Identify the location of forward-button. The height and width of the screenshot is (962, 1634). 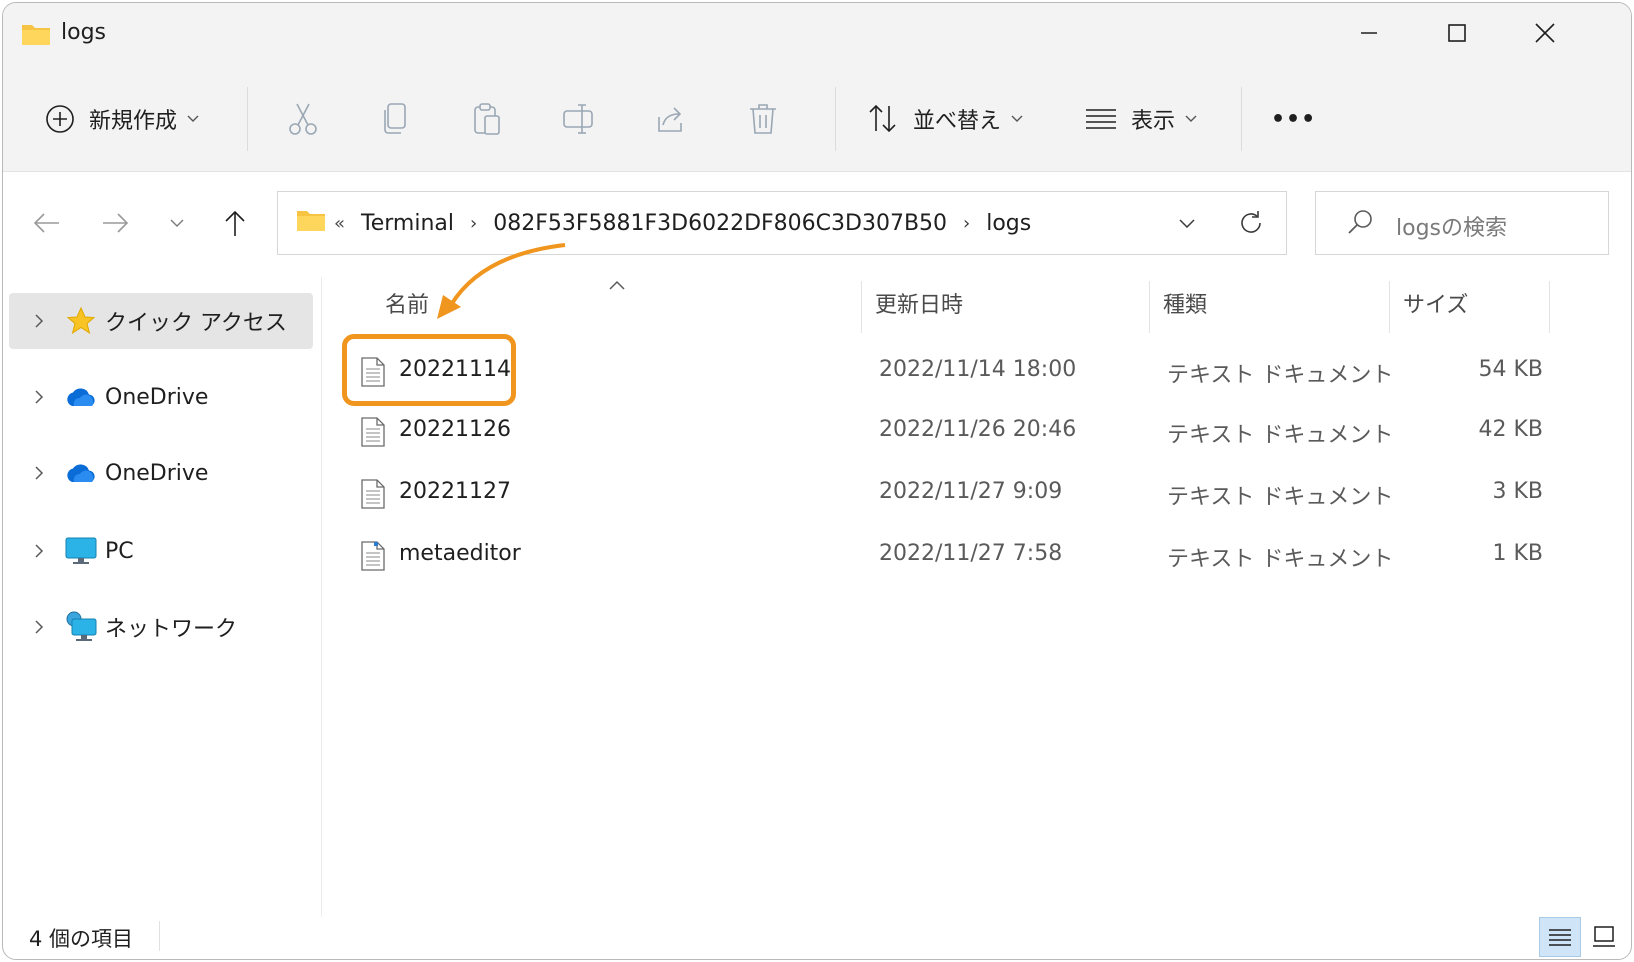
(115, 223).